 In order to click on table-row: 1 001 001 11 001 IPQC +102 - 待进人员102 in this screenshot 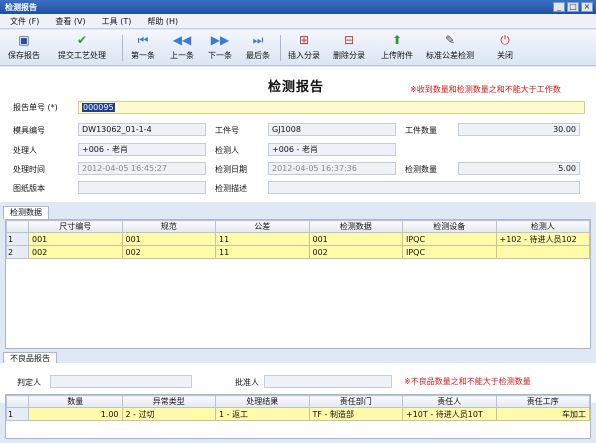, I will do `click(298, 239)`.